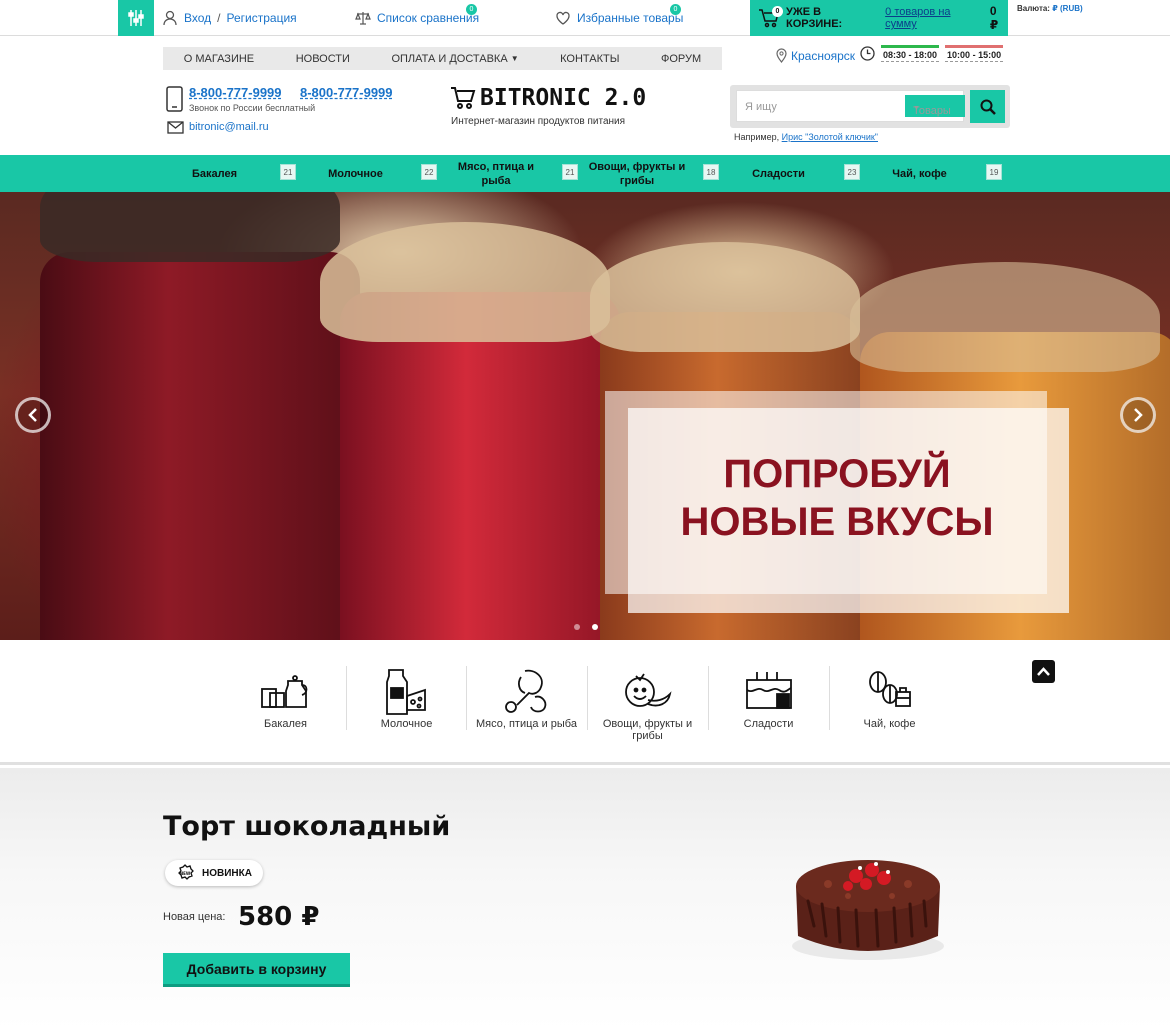  What do you see at coordinates (136, 18) in the screenshot?
I see `settings-button` at bounding box center [136, 18].